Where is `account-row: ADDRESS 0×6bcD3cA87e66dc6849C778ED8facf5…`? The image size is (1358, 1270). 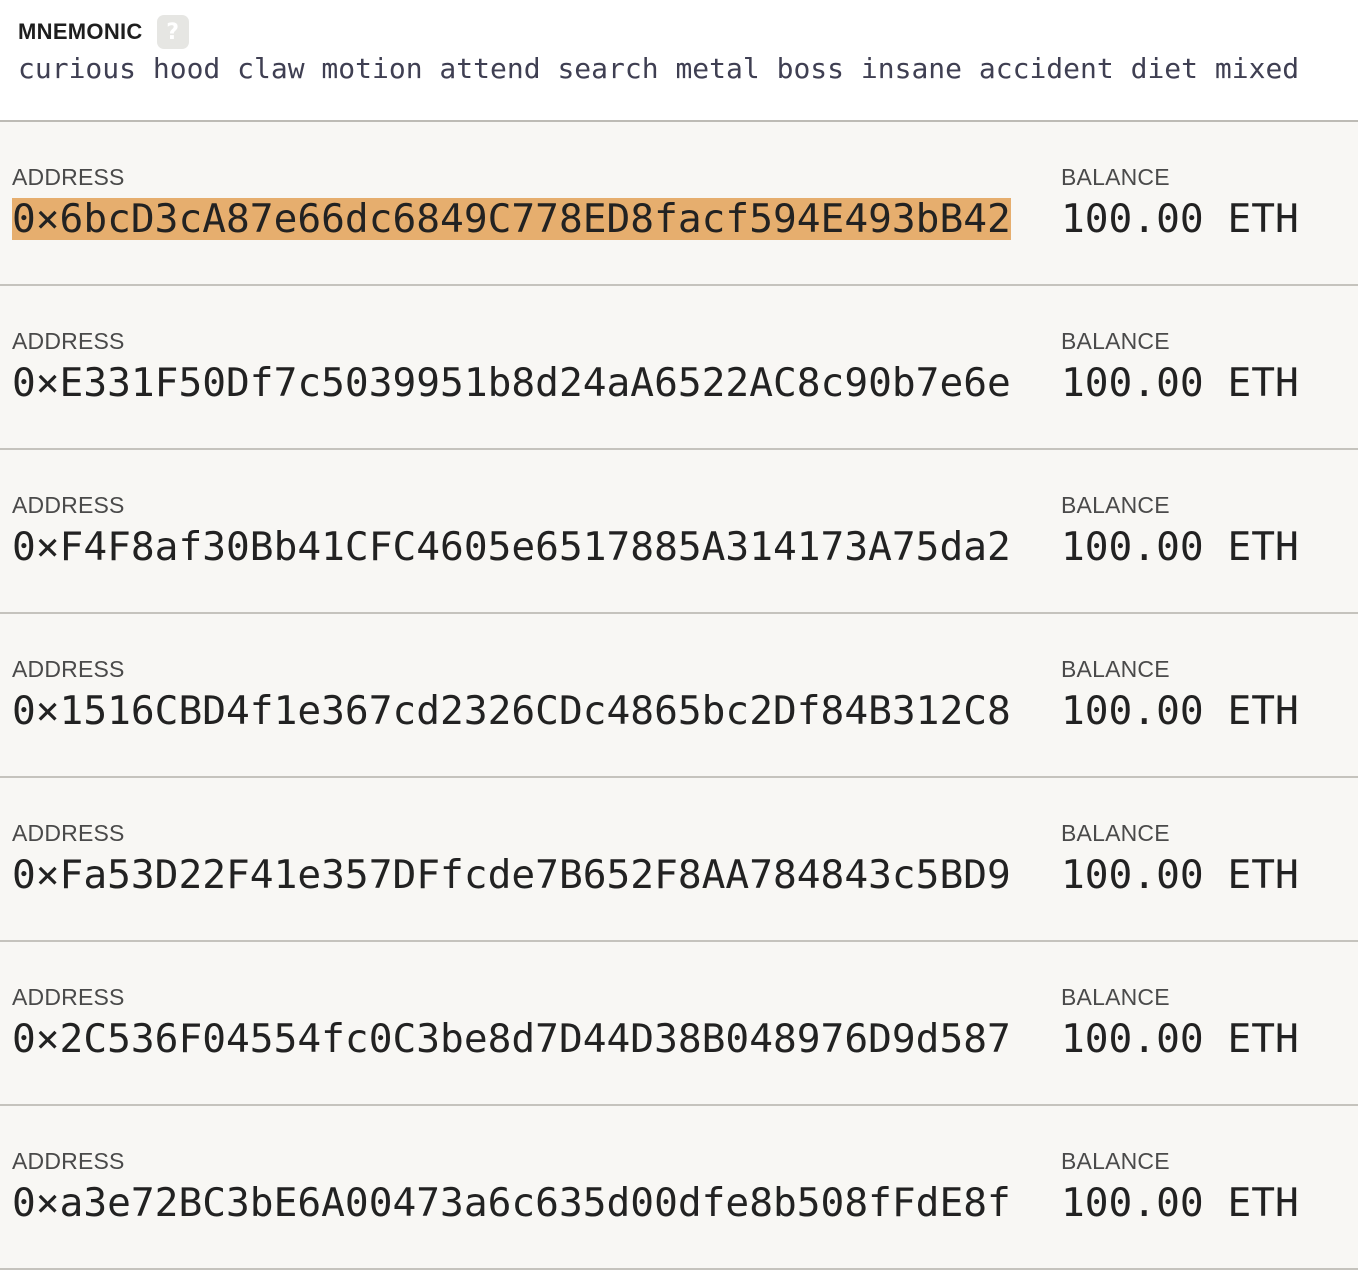 account-row: ADDRESS 0×6bcD3cA87e66dc6849C778ED8facf5… is located at coordinates (679, 204).